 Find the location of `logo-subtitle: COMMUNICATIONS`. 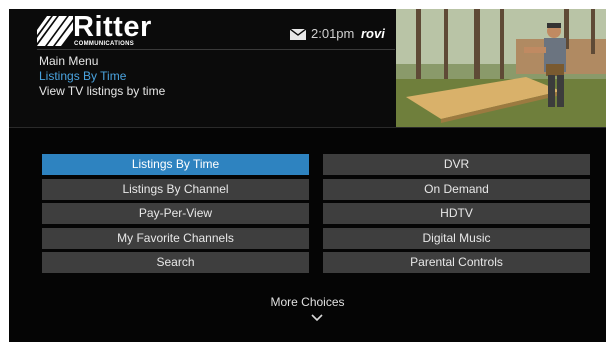

logo-subtitle: COMMUNICATIONS is located at coordinates (104, 44).